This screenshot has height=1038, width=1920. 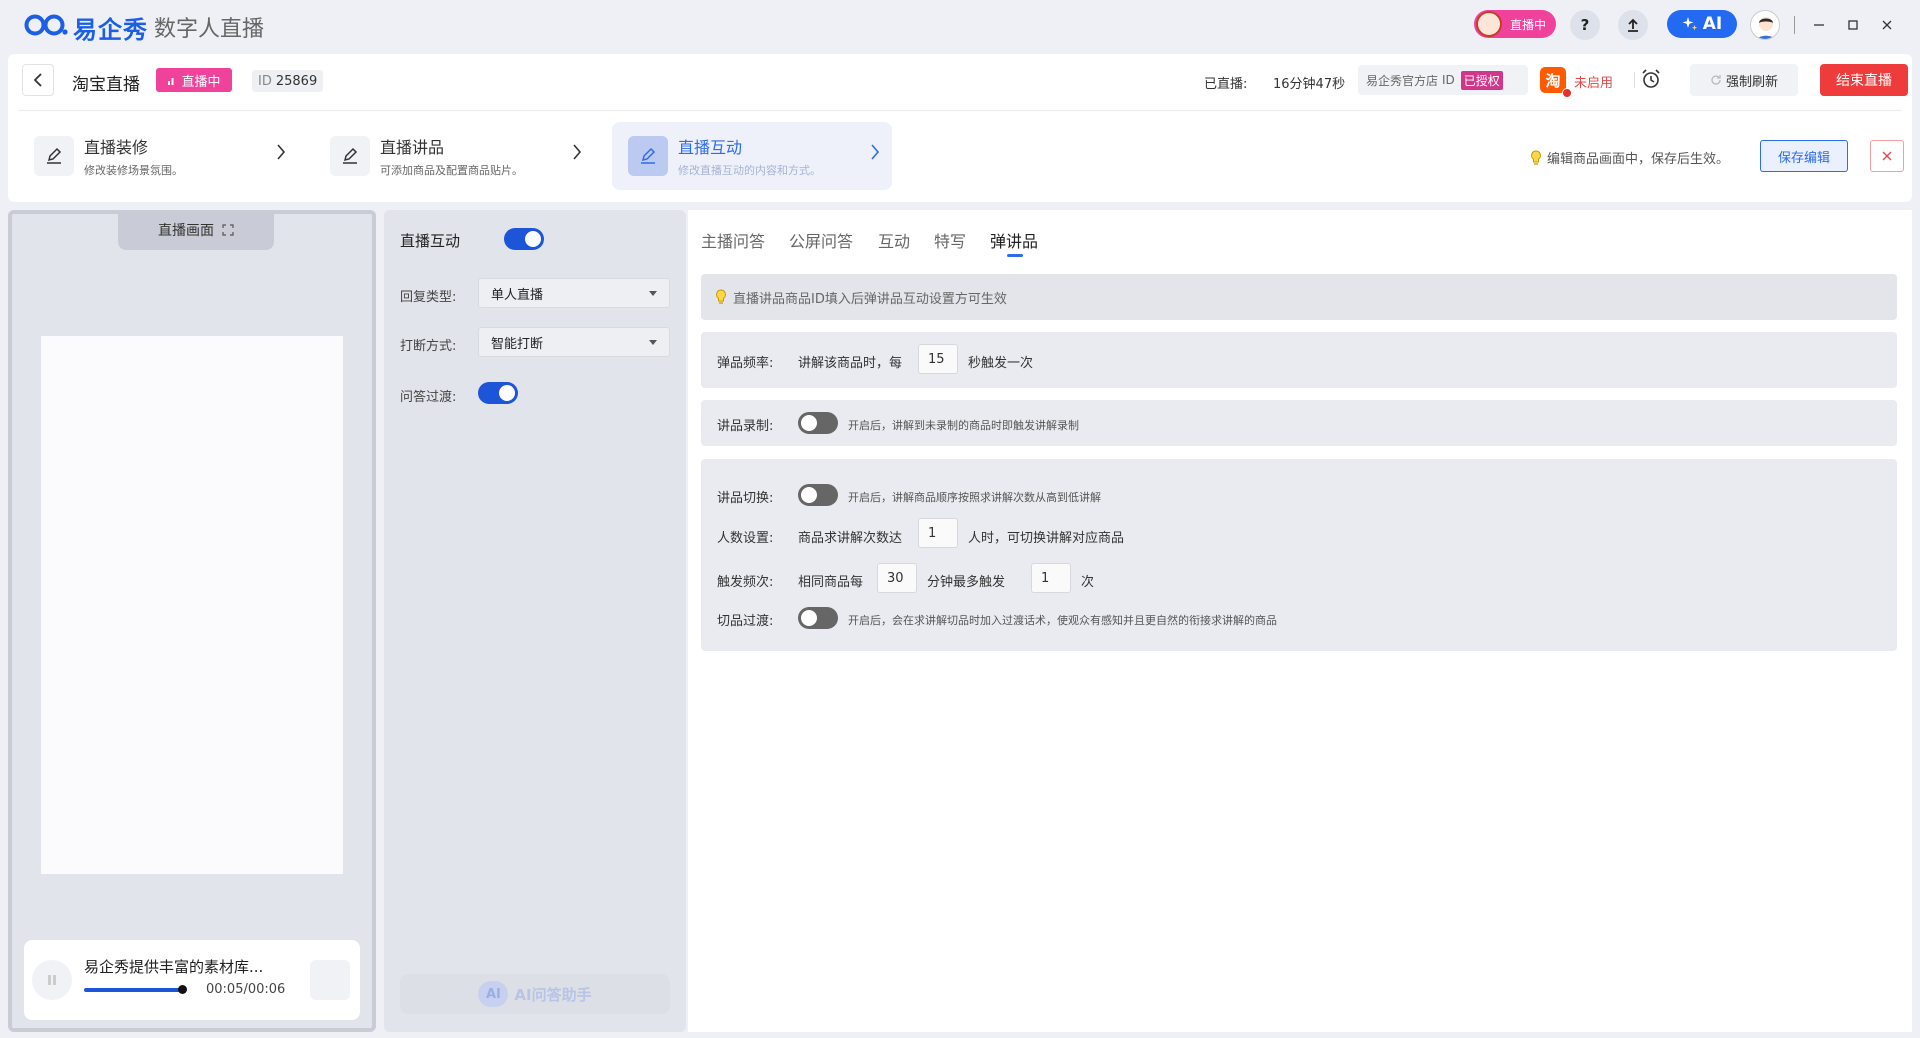 What do you see at coordinates (133, 990) in the screenshot?
I see `progress-bar` at bounding box center [133, 990].